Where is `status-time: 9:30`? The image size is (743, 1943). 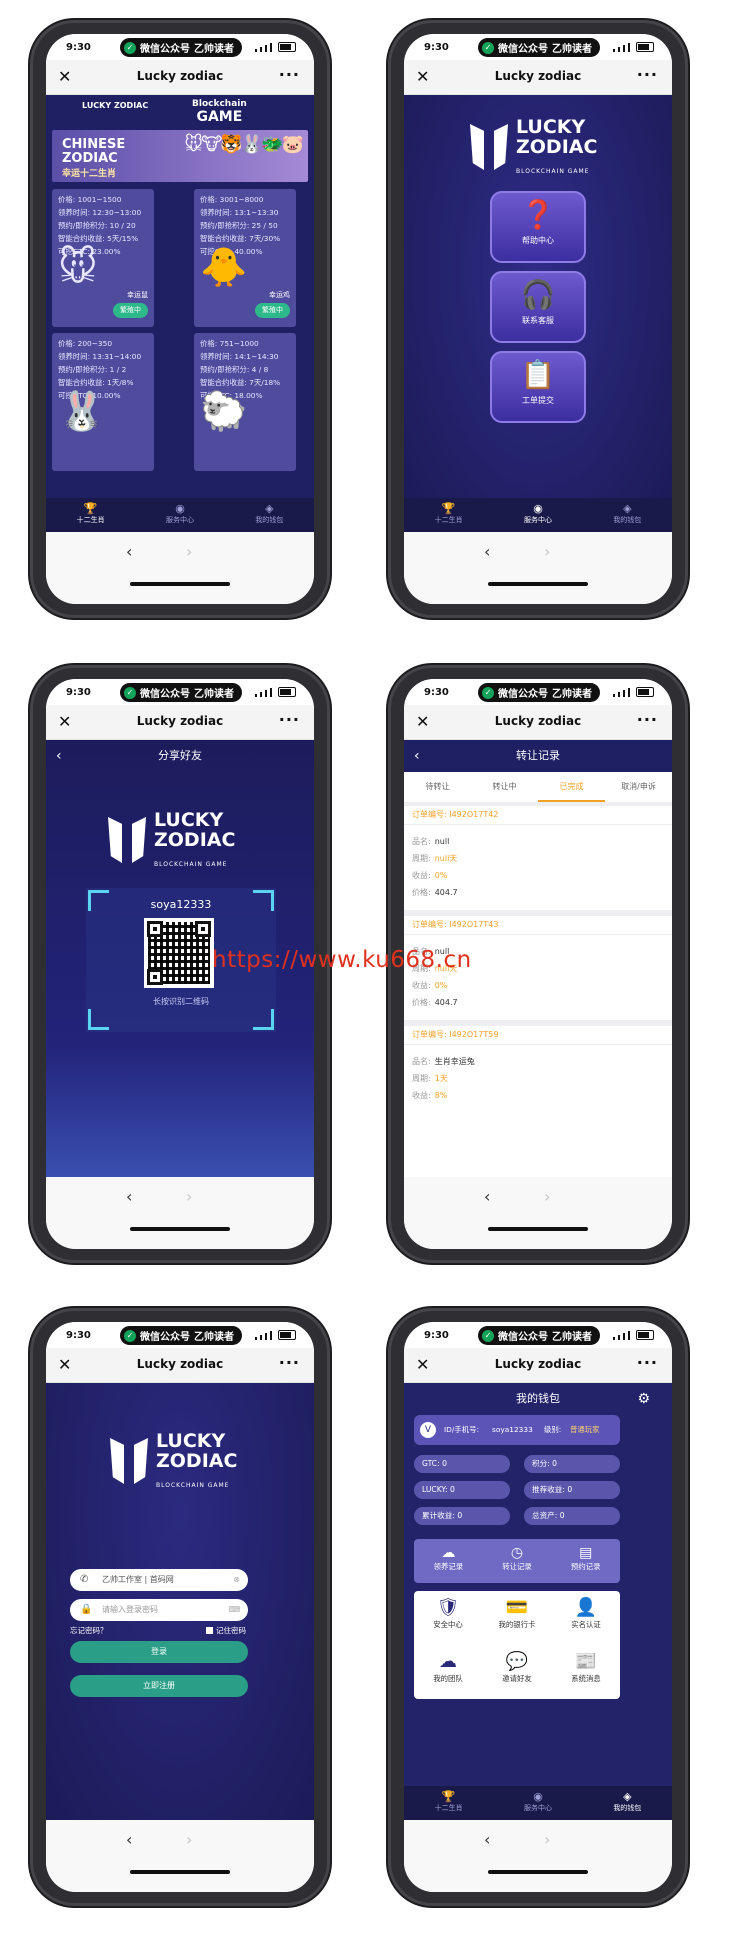 status-time: 9:30 is located at coordinates (78, 1335).